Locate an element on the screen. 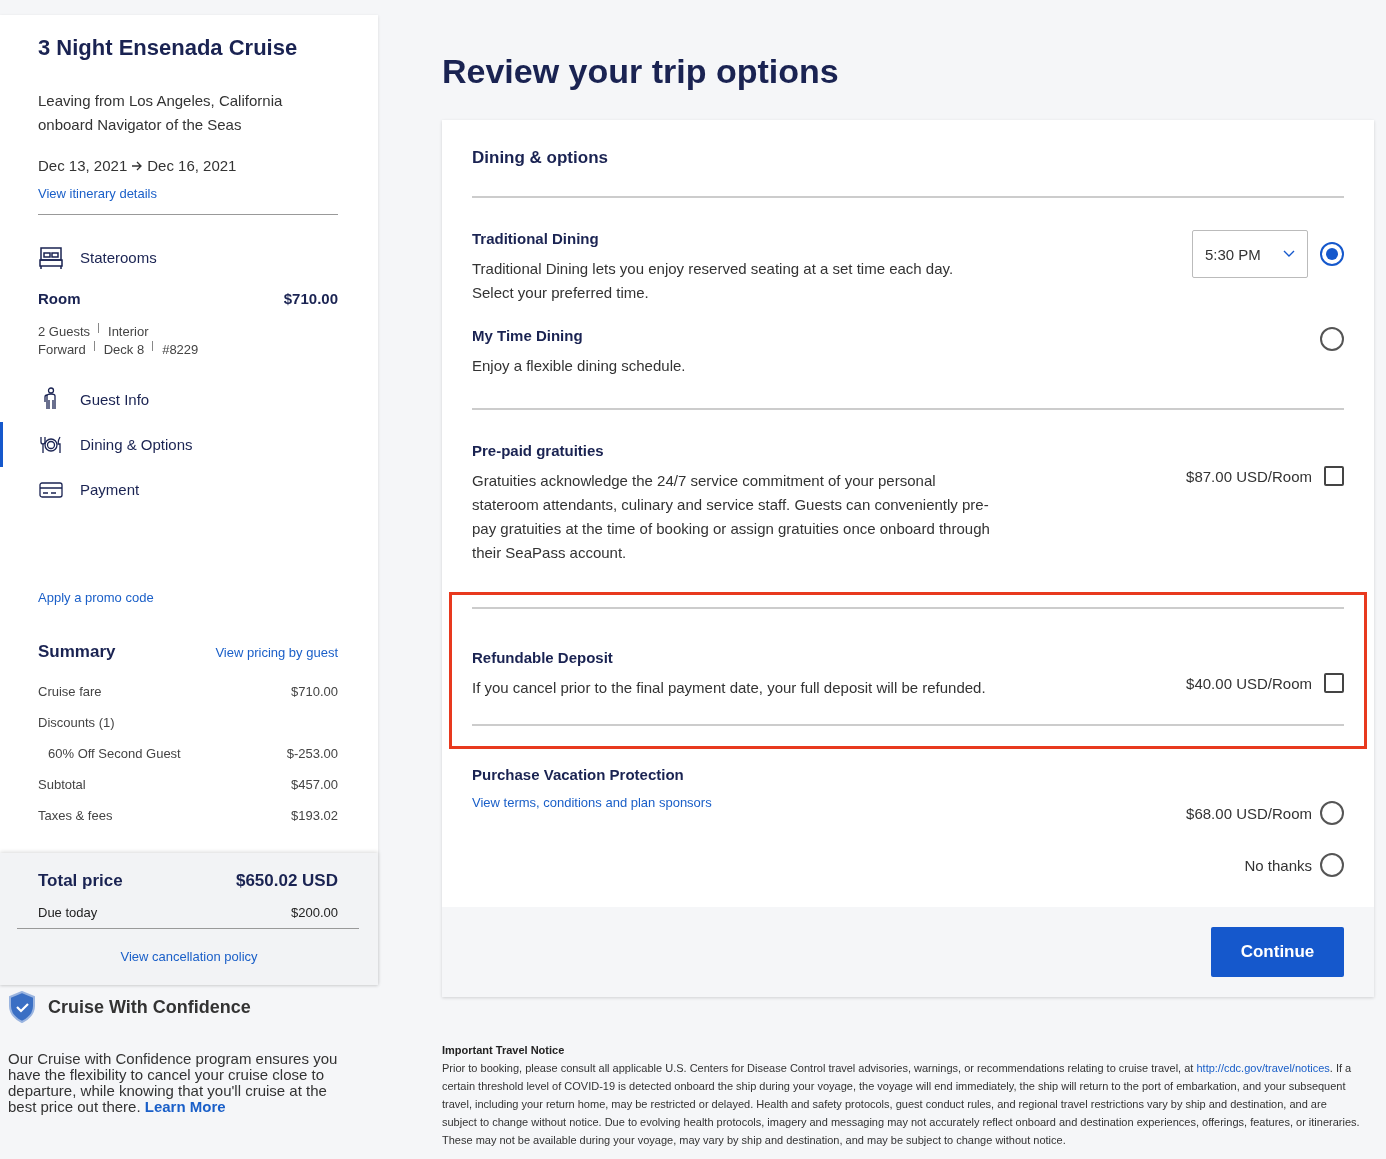 This screenshot has height=1159, width=1386. option-description: Gratuities acknowledge the 24/7 service commitment of your personal stateroom attendants, culinary and service staff. Guests can conveniently pre-pay gratuities at the time of booking or assign gratuities once onboard through their SeaPass account. is located at coordinates (731, 517).